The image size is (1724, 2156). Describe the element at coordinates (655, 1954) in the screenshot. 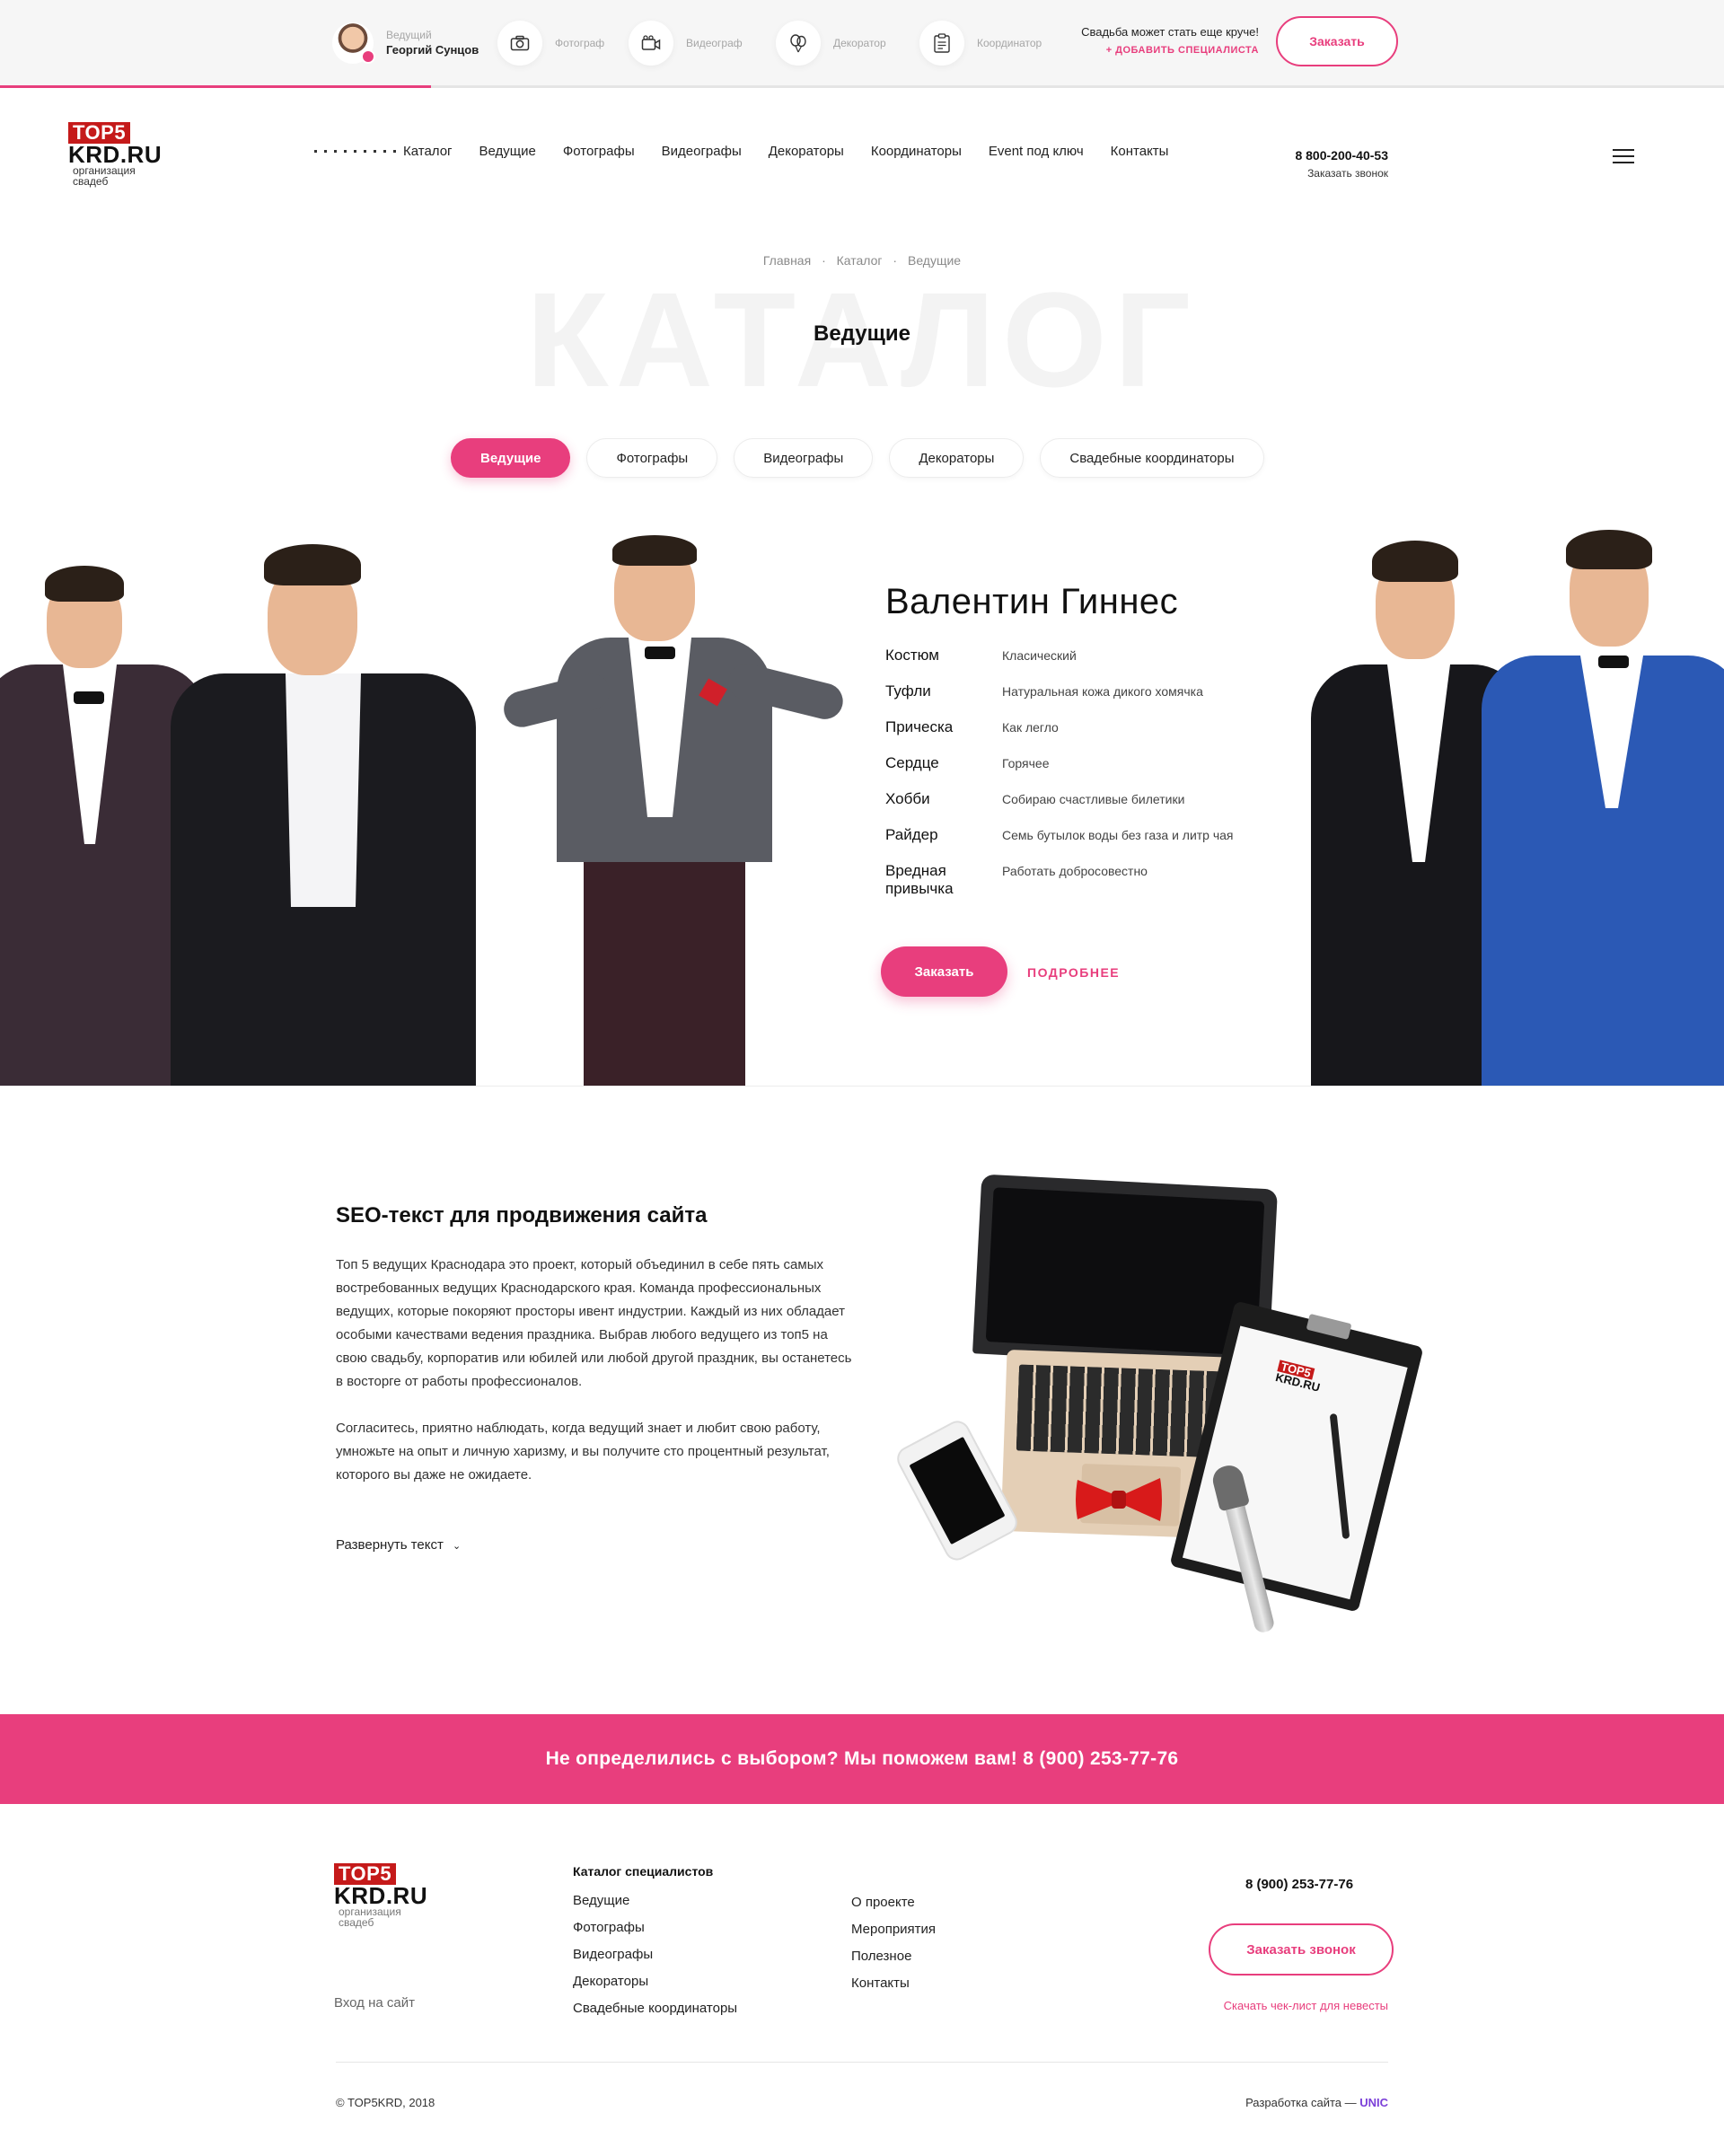

I see `footer-link-videographers: Видеографы` at that location.